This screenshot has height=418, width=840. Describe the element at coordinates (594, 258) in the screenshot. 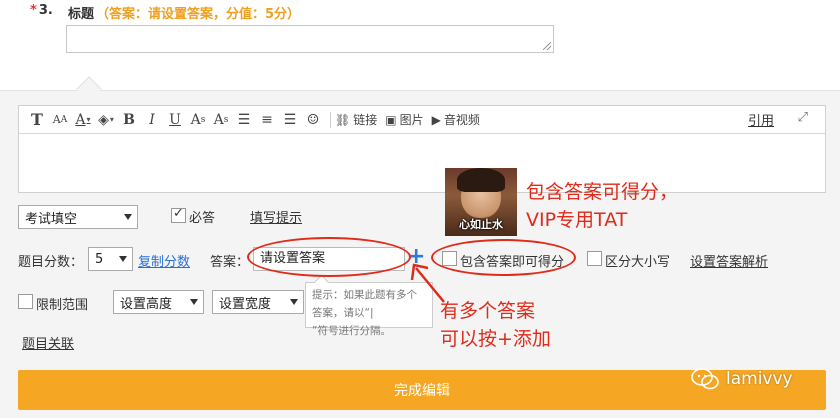

I see `case-sensitive-checkbox` at that location.